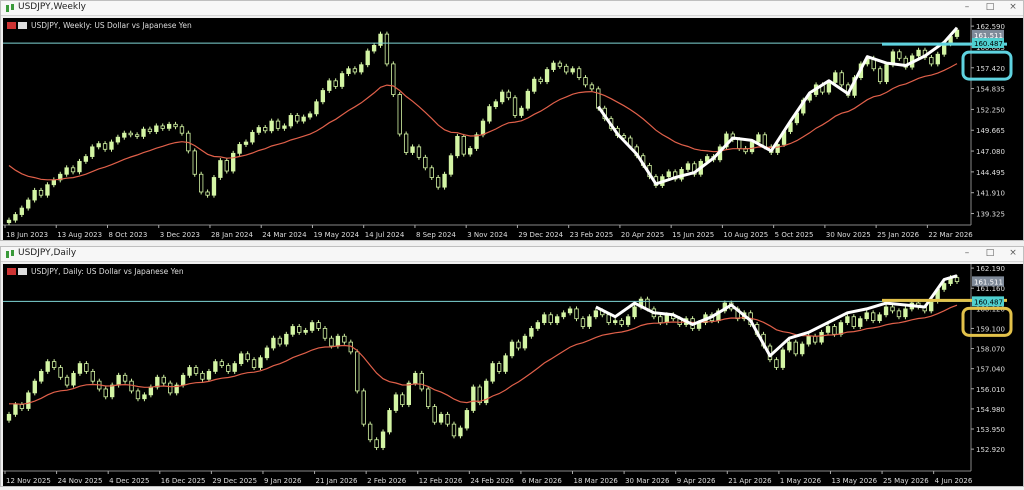  Describe the element at coordinates (11, 271) in the screenshot. I see `flag-icon` at that location.